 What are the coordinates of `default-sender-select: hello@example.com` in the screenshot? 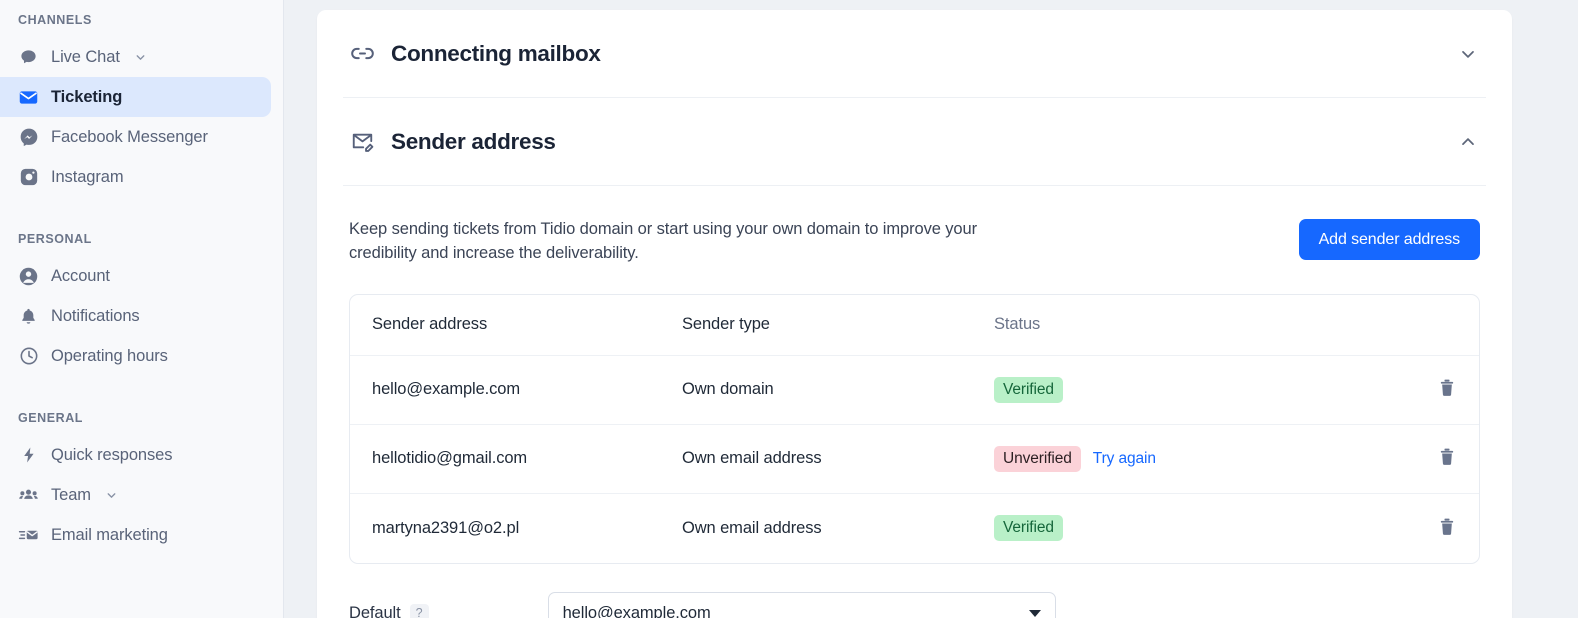 It's located at (801, 604).